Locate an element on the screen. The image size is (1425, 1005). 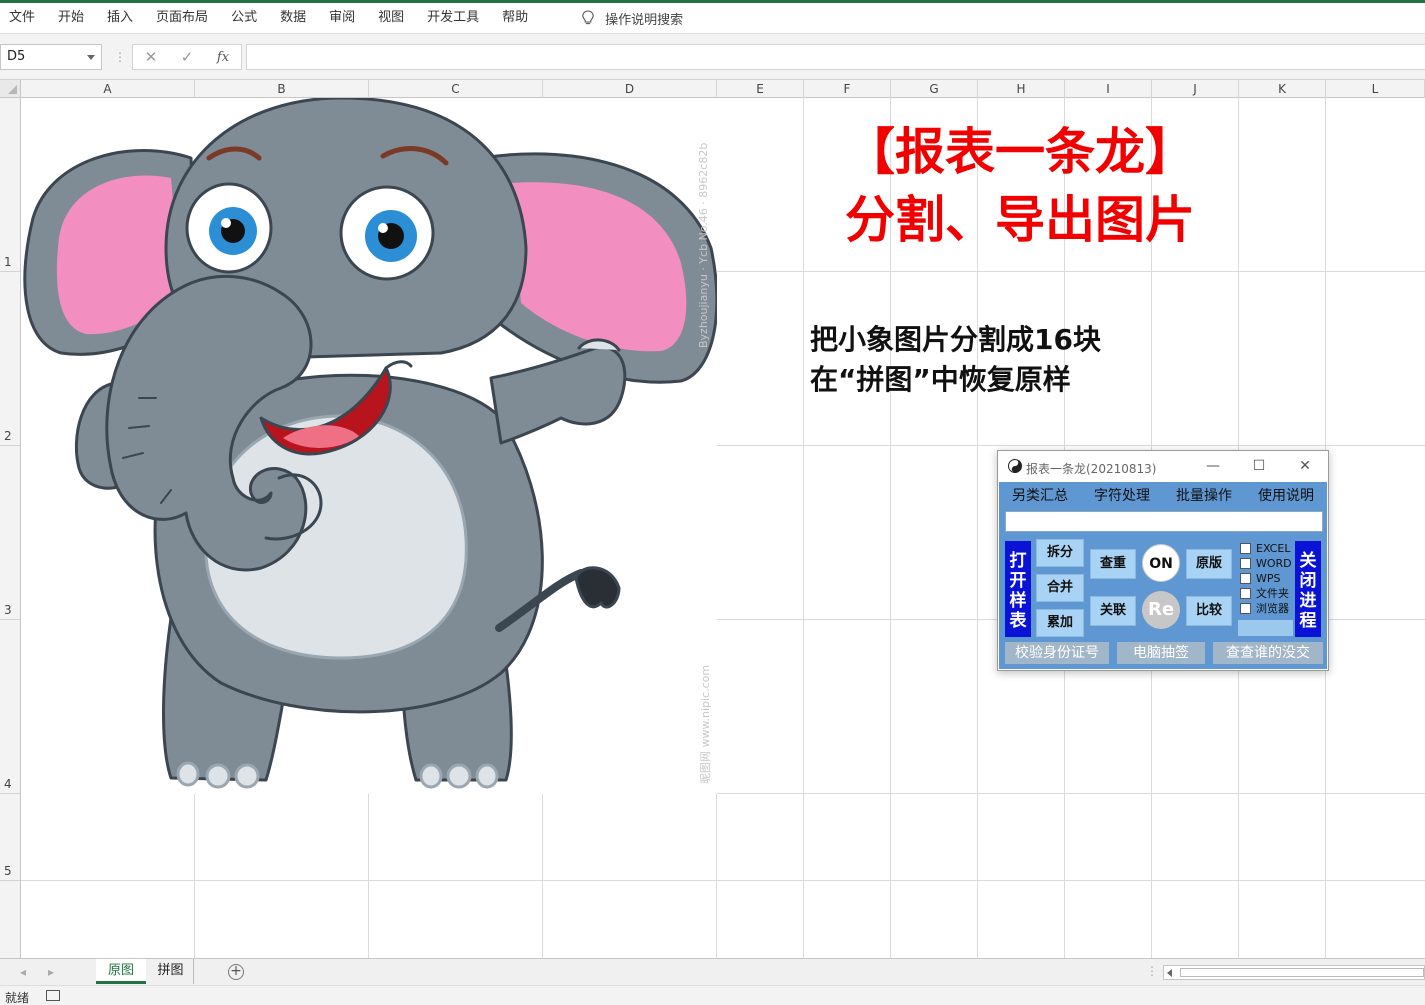
open-sample-button: 打开样表 is located at coordinates (1018, 589).